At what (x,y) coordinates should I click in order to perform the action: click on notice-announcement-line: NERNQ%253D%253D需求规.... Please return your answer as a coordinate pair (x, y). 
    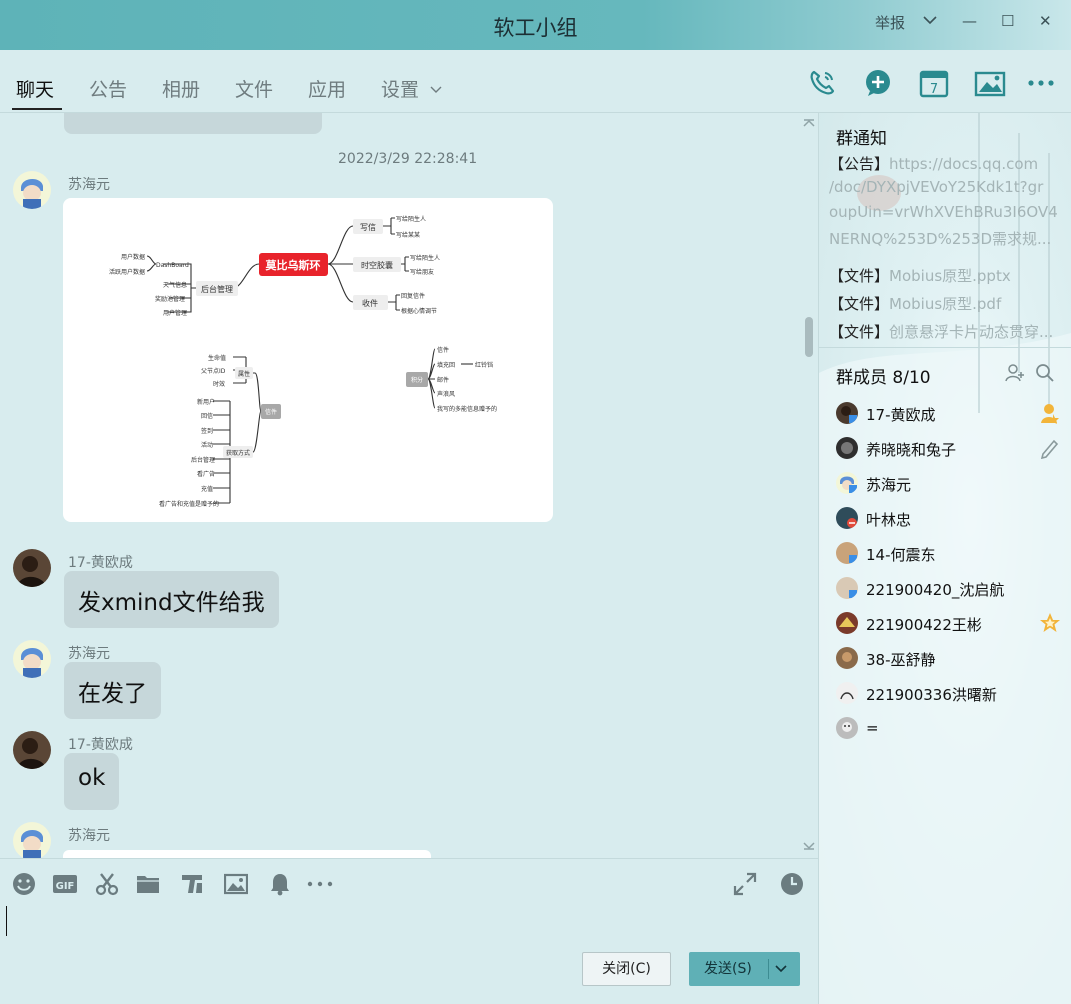
    Looking at the image, I should click on (945, 238).